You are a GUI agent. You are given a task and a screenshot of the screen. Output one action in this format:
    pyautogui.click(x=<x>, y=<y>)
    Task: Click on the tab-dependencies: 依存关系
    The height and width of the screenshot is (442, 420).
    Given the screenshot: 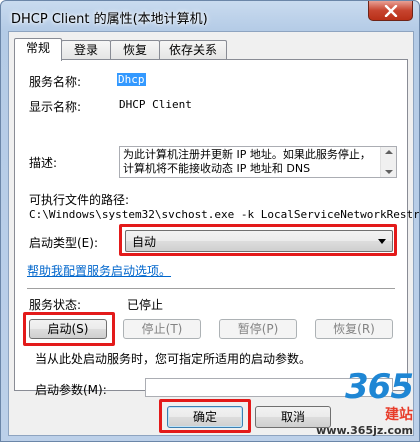 What is the action you would take?
    pyautogui.click(x=193, y=50)
    